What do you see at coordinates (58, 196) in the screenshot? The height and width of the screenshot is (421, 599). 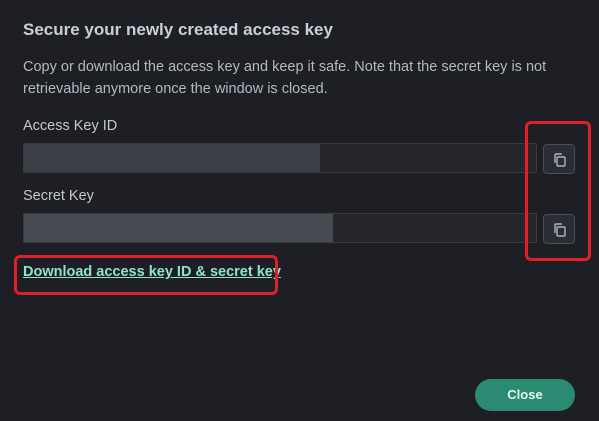 I see `secret-key-label: Secret Key` at bounding box center [58, 196].